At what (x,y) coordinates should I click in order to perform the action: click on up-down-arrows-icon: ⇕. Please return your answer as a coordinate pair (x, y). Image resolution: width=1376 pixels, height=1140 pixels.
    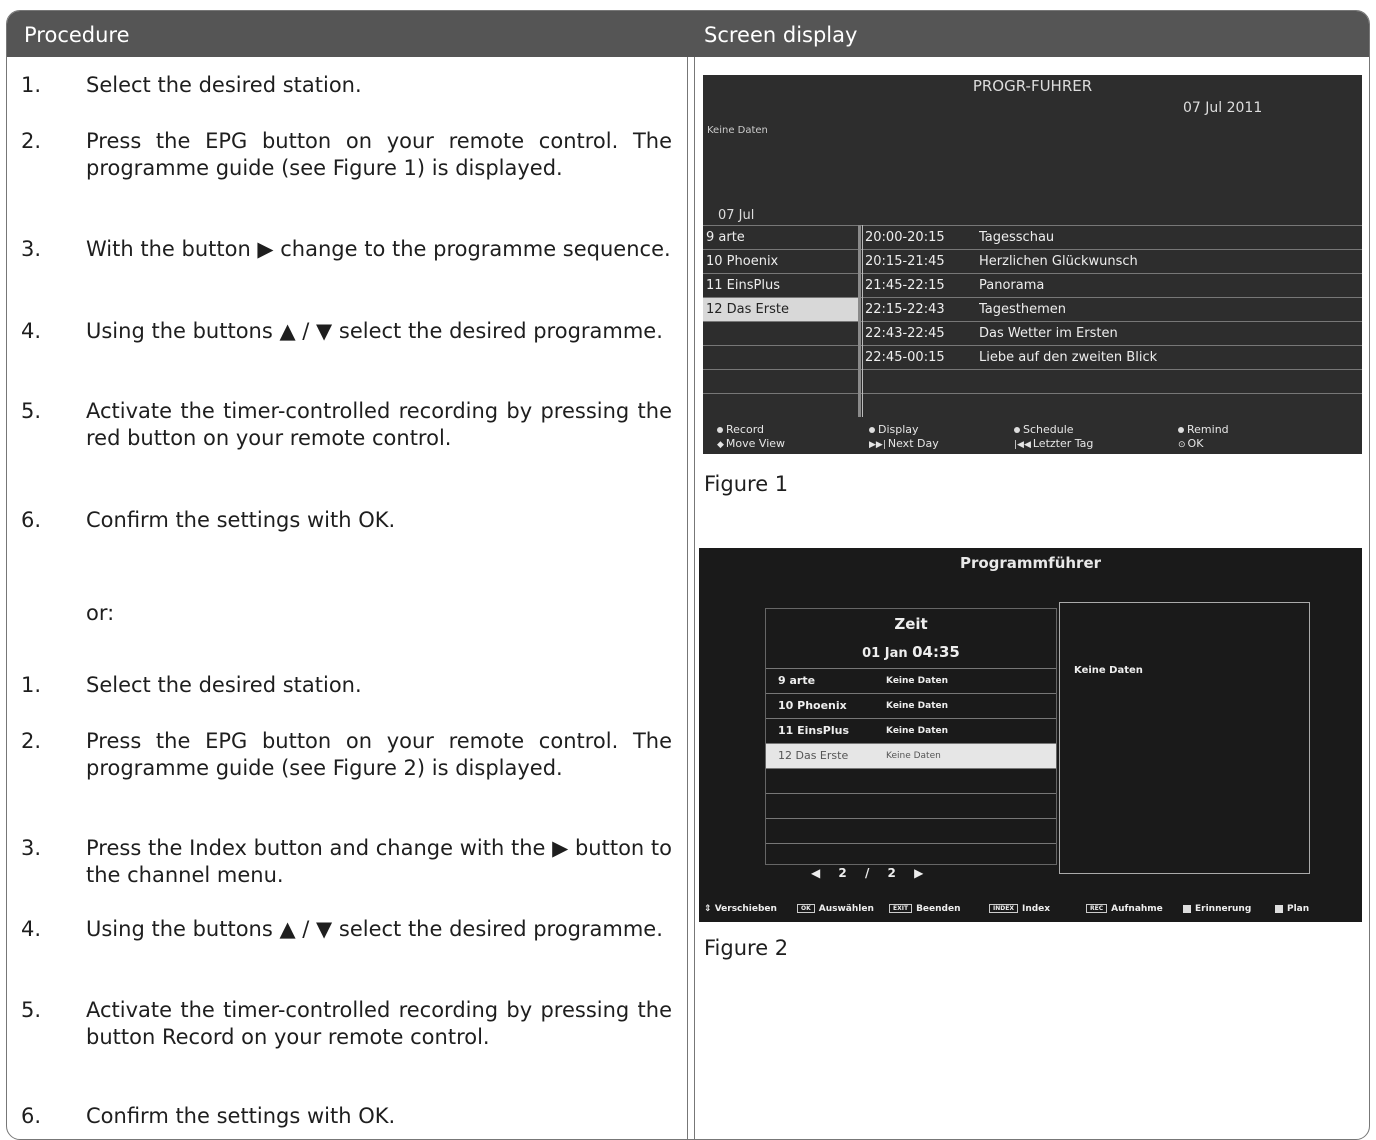
    Looking at the image, I should click on (709, 909).